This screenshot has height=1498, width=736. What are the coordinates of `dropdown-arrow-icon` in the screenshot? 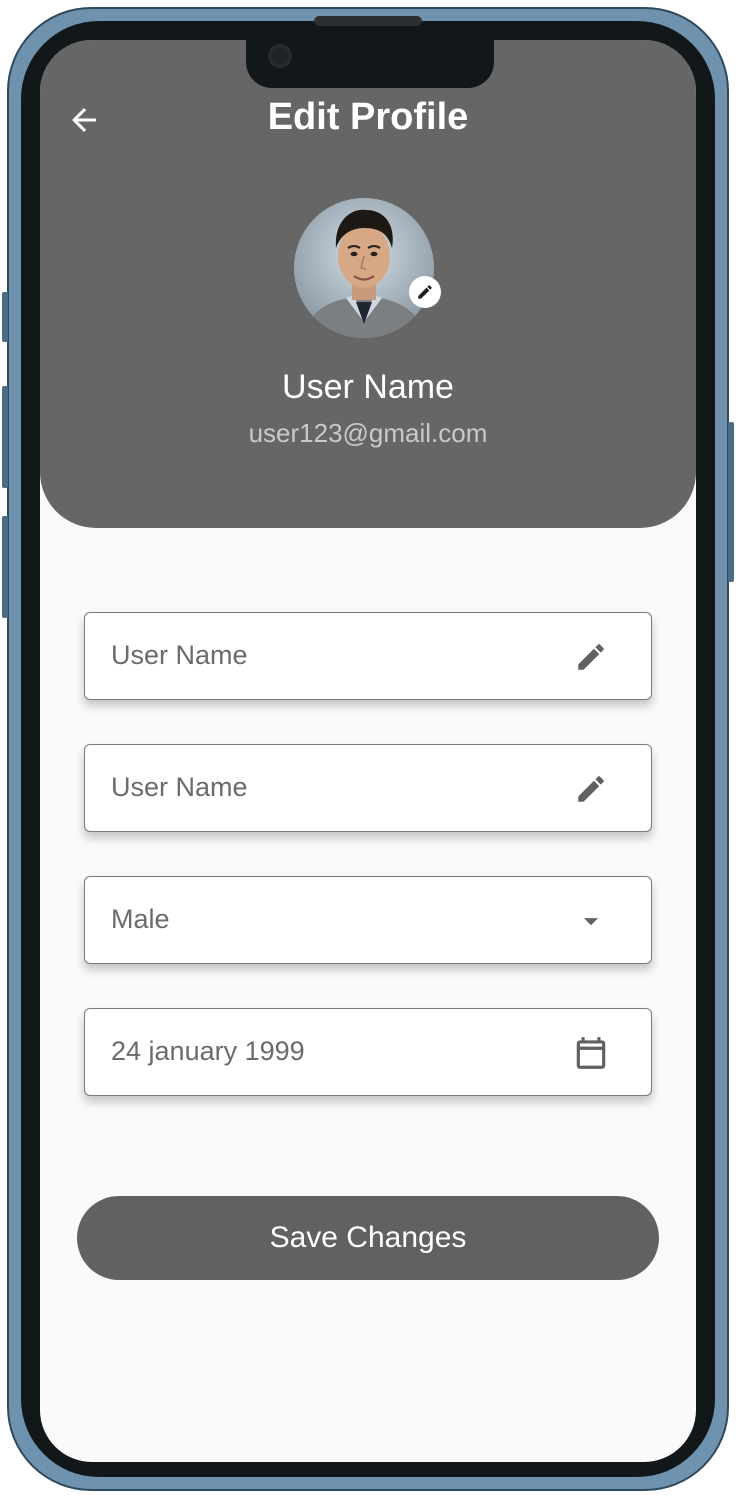 It's located at (591, 922).